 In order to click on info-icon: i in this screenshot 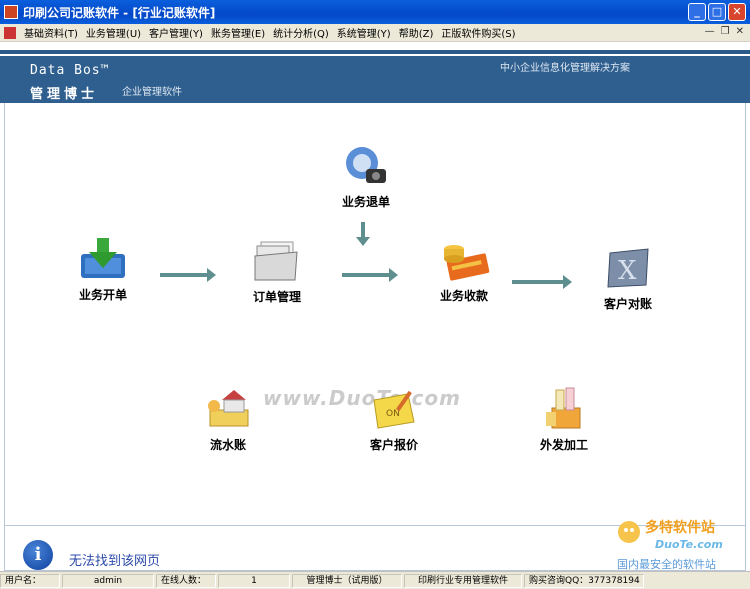, I will do `click(38, 555)`.